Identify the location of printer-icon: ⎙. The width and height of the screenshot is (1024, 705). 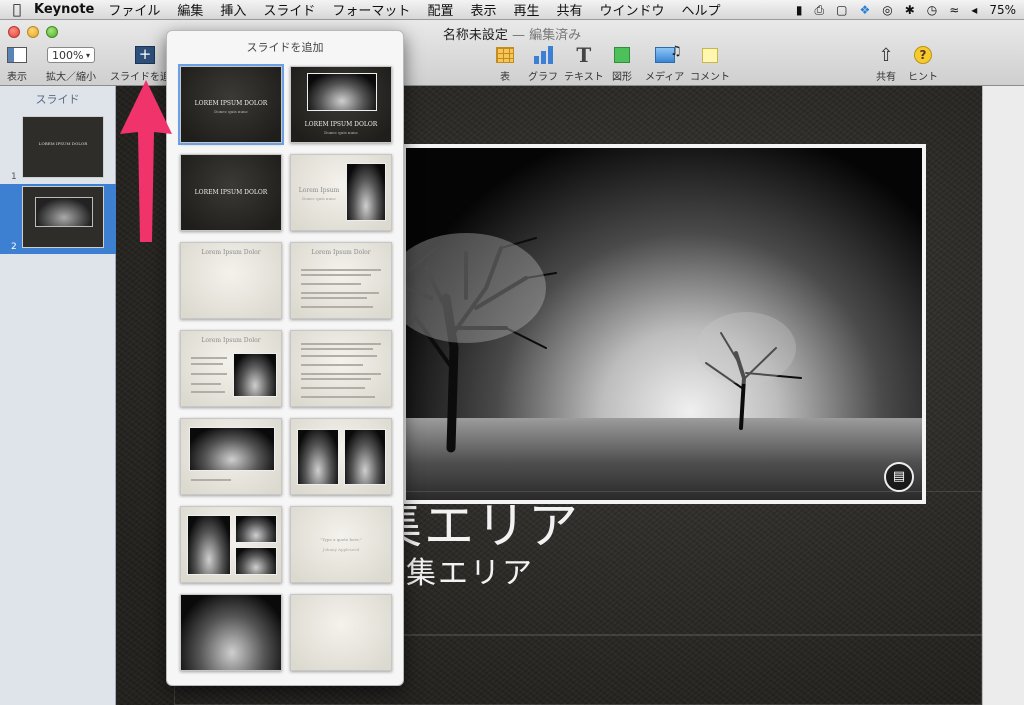
(819, 10).